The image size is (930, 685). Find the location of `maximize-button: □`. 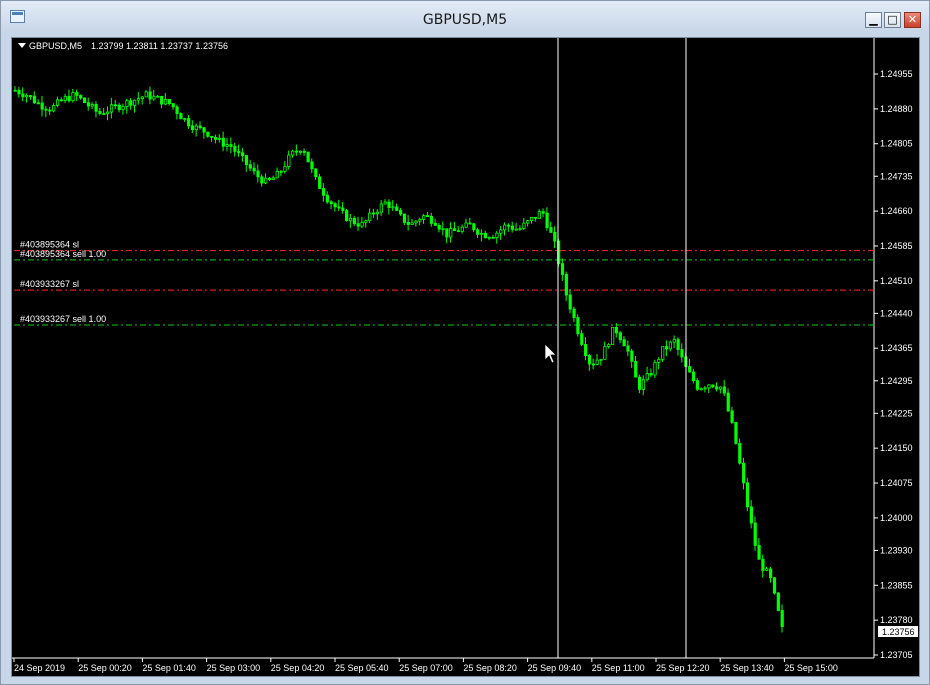

maximize-button: □ is located at coordinates (892, 20).